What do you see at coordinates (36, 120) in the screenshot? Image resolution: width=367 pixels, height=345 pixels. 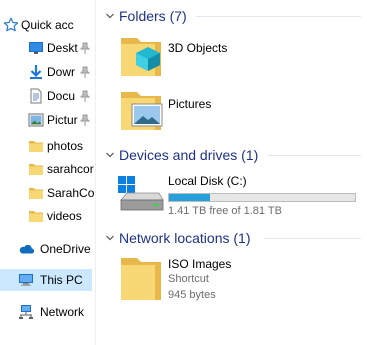 I see `pictures-icon` at bounding box center [36, 120].